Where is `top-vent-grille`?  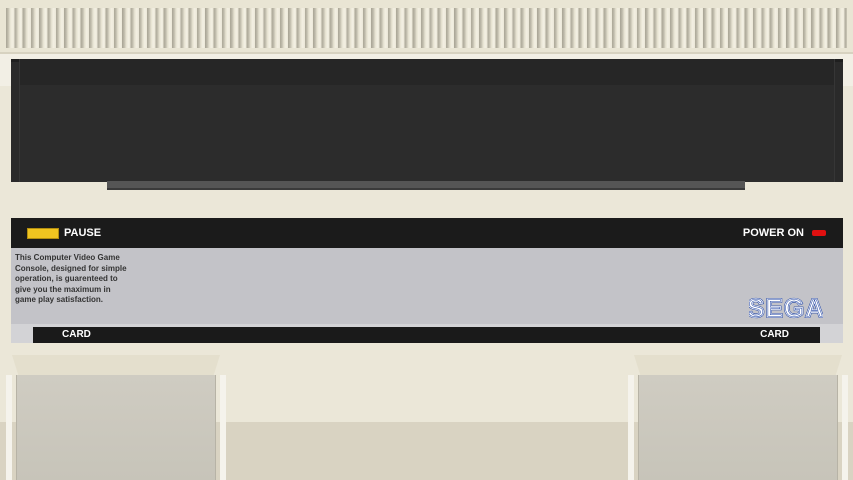 top-vent-grille is located at coordinates (426, 27).